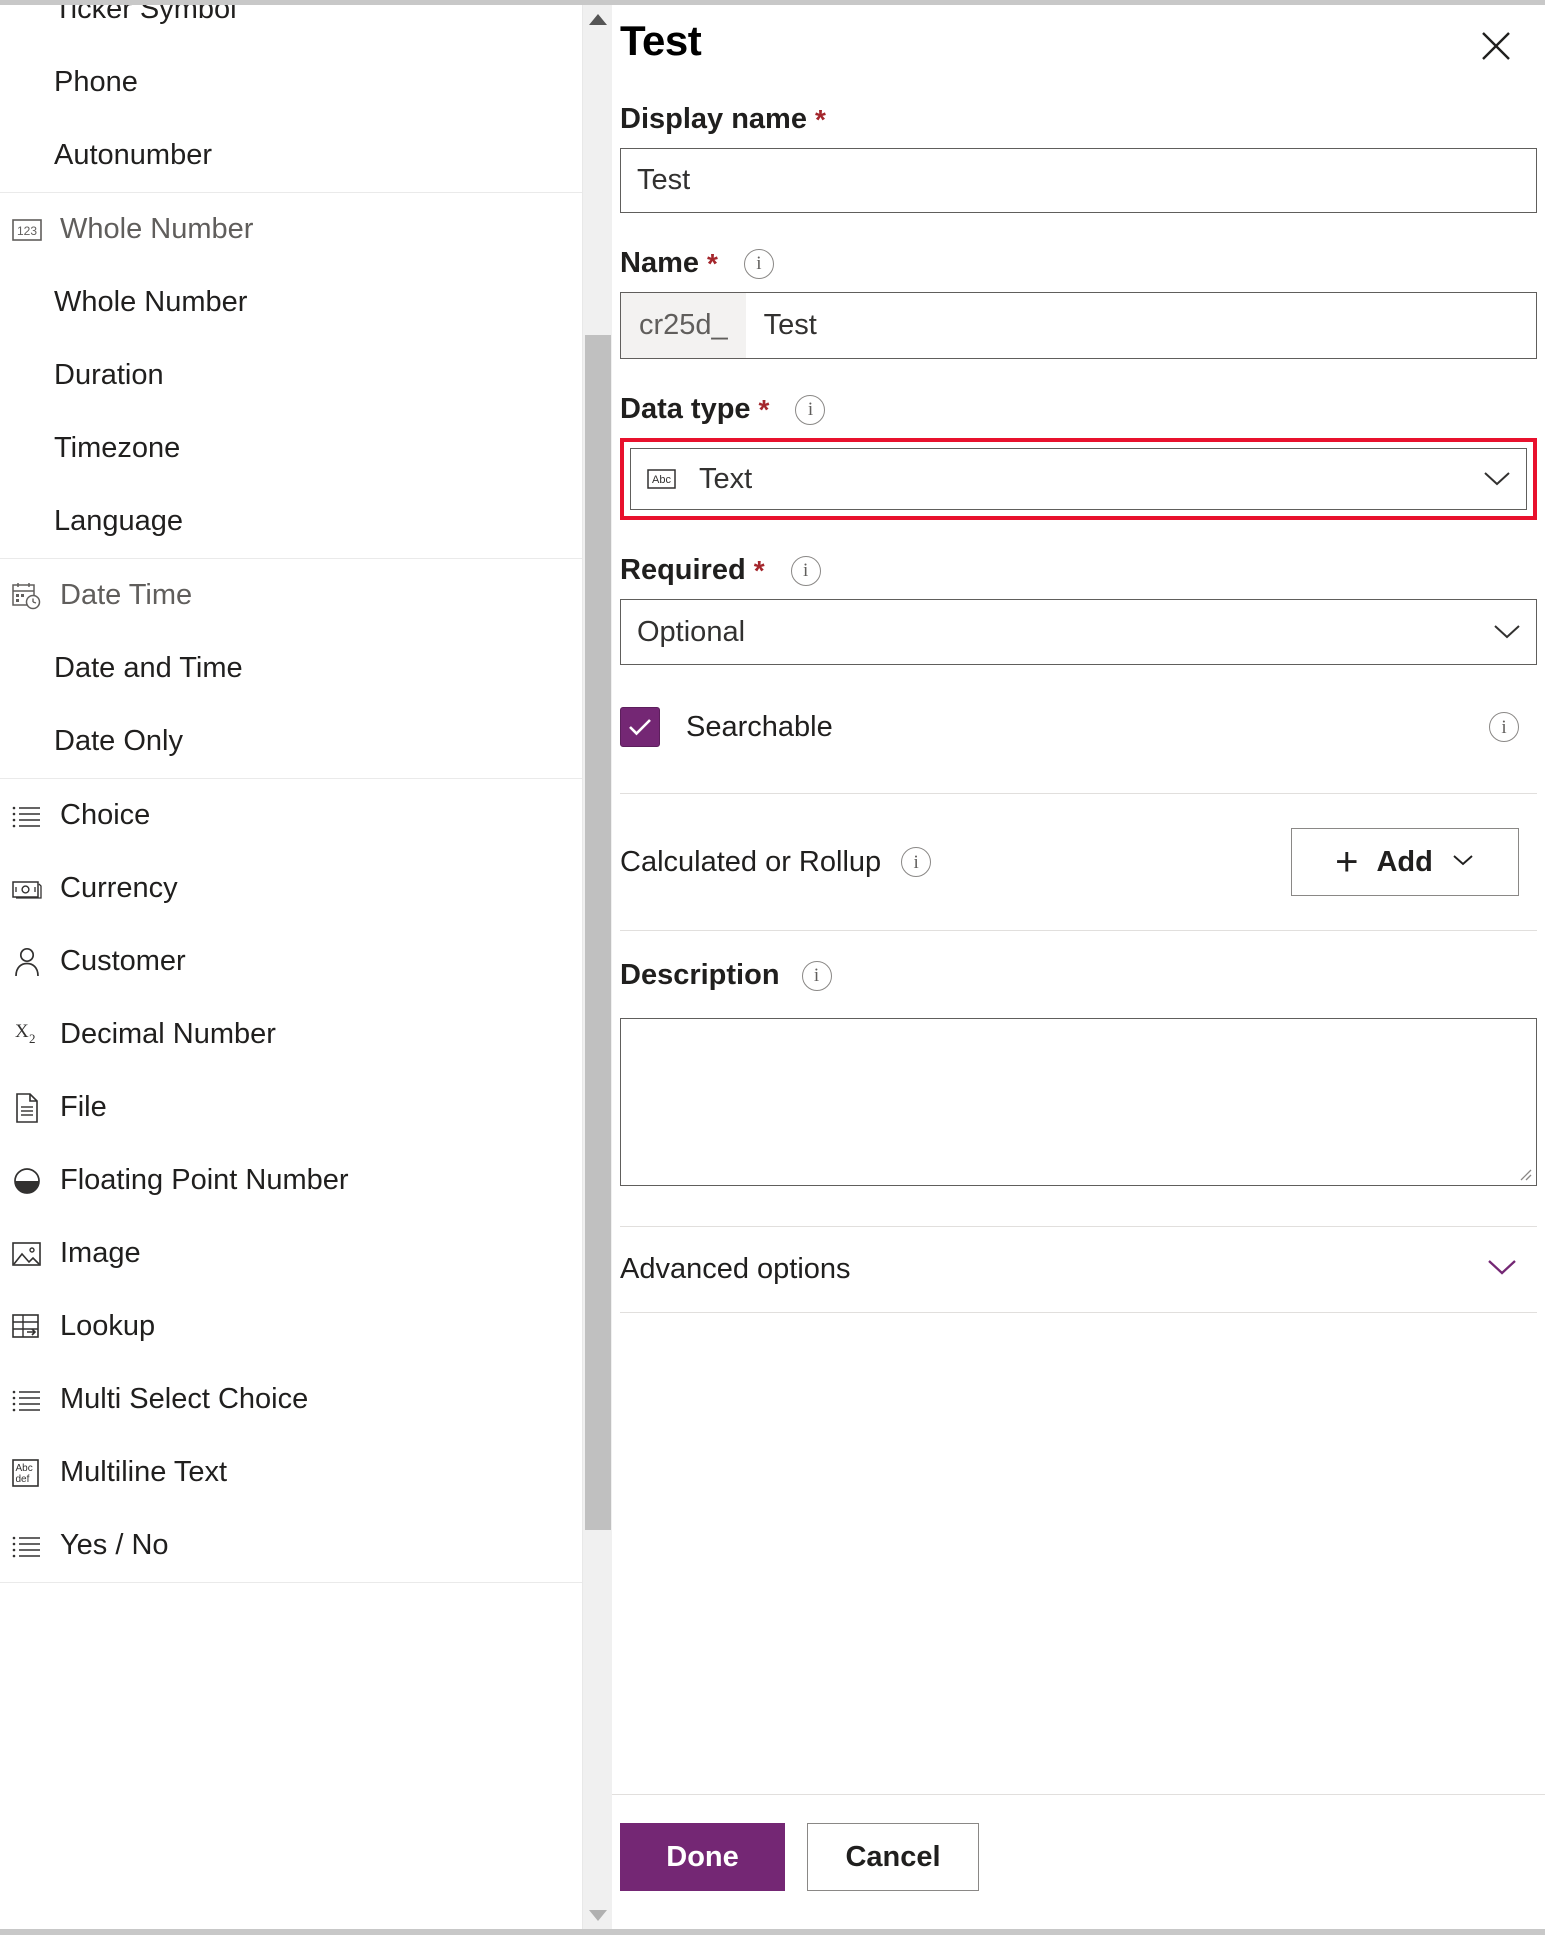 This screenshot has width=1545, height=1935. I want to click on svg-text: 123, so click(27, 231).